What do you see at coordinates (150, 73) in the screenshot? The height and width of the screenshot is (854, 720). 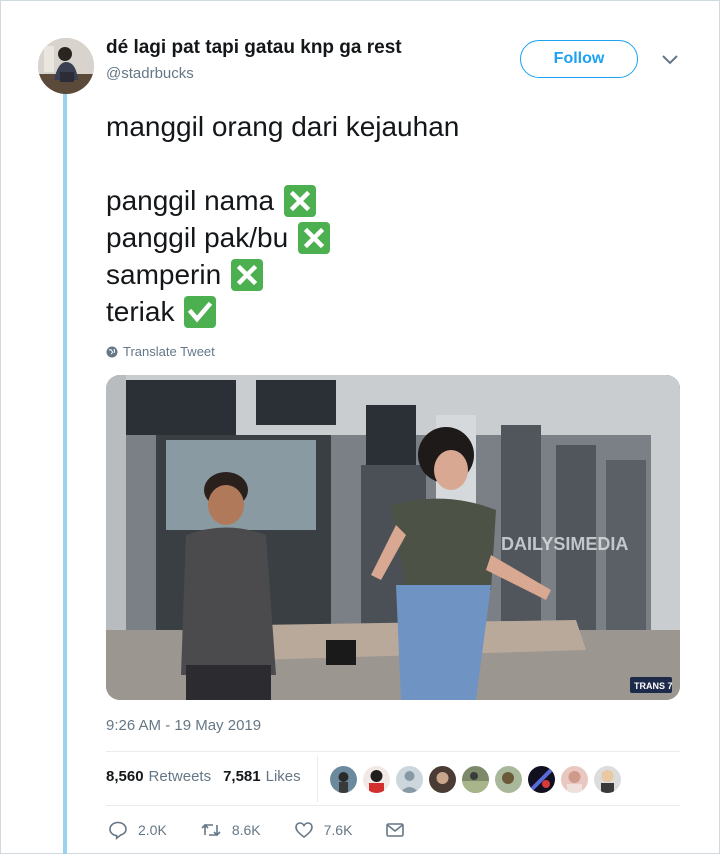 I see `author-handle: @stadrbucks` at bounding box center [150, 73].